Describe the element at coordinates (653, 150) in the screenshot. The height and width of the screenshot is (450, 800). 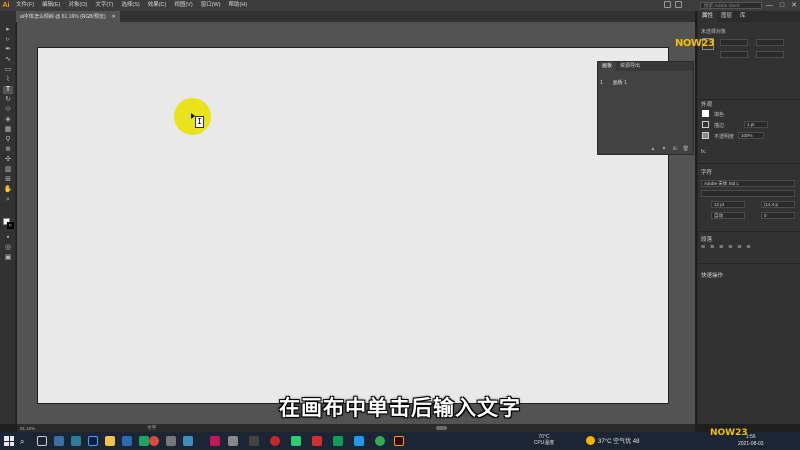
I see `move-up-icon: ▲` at that location.